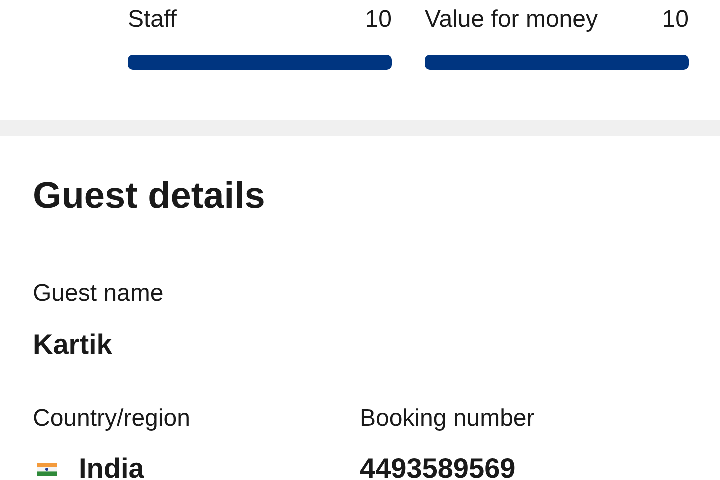  Describe the element at coordinates (448, 419) in the screenshot. I see `field-label: Booking number` at that location.